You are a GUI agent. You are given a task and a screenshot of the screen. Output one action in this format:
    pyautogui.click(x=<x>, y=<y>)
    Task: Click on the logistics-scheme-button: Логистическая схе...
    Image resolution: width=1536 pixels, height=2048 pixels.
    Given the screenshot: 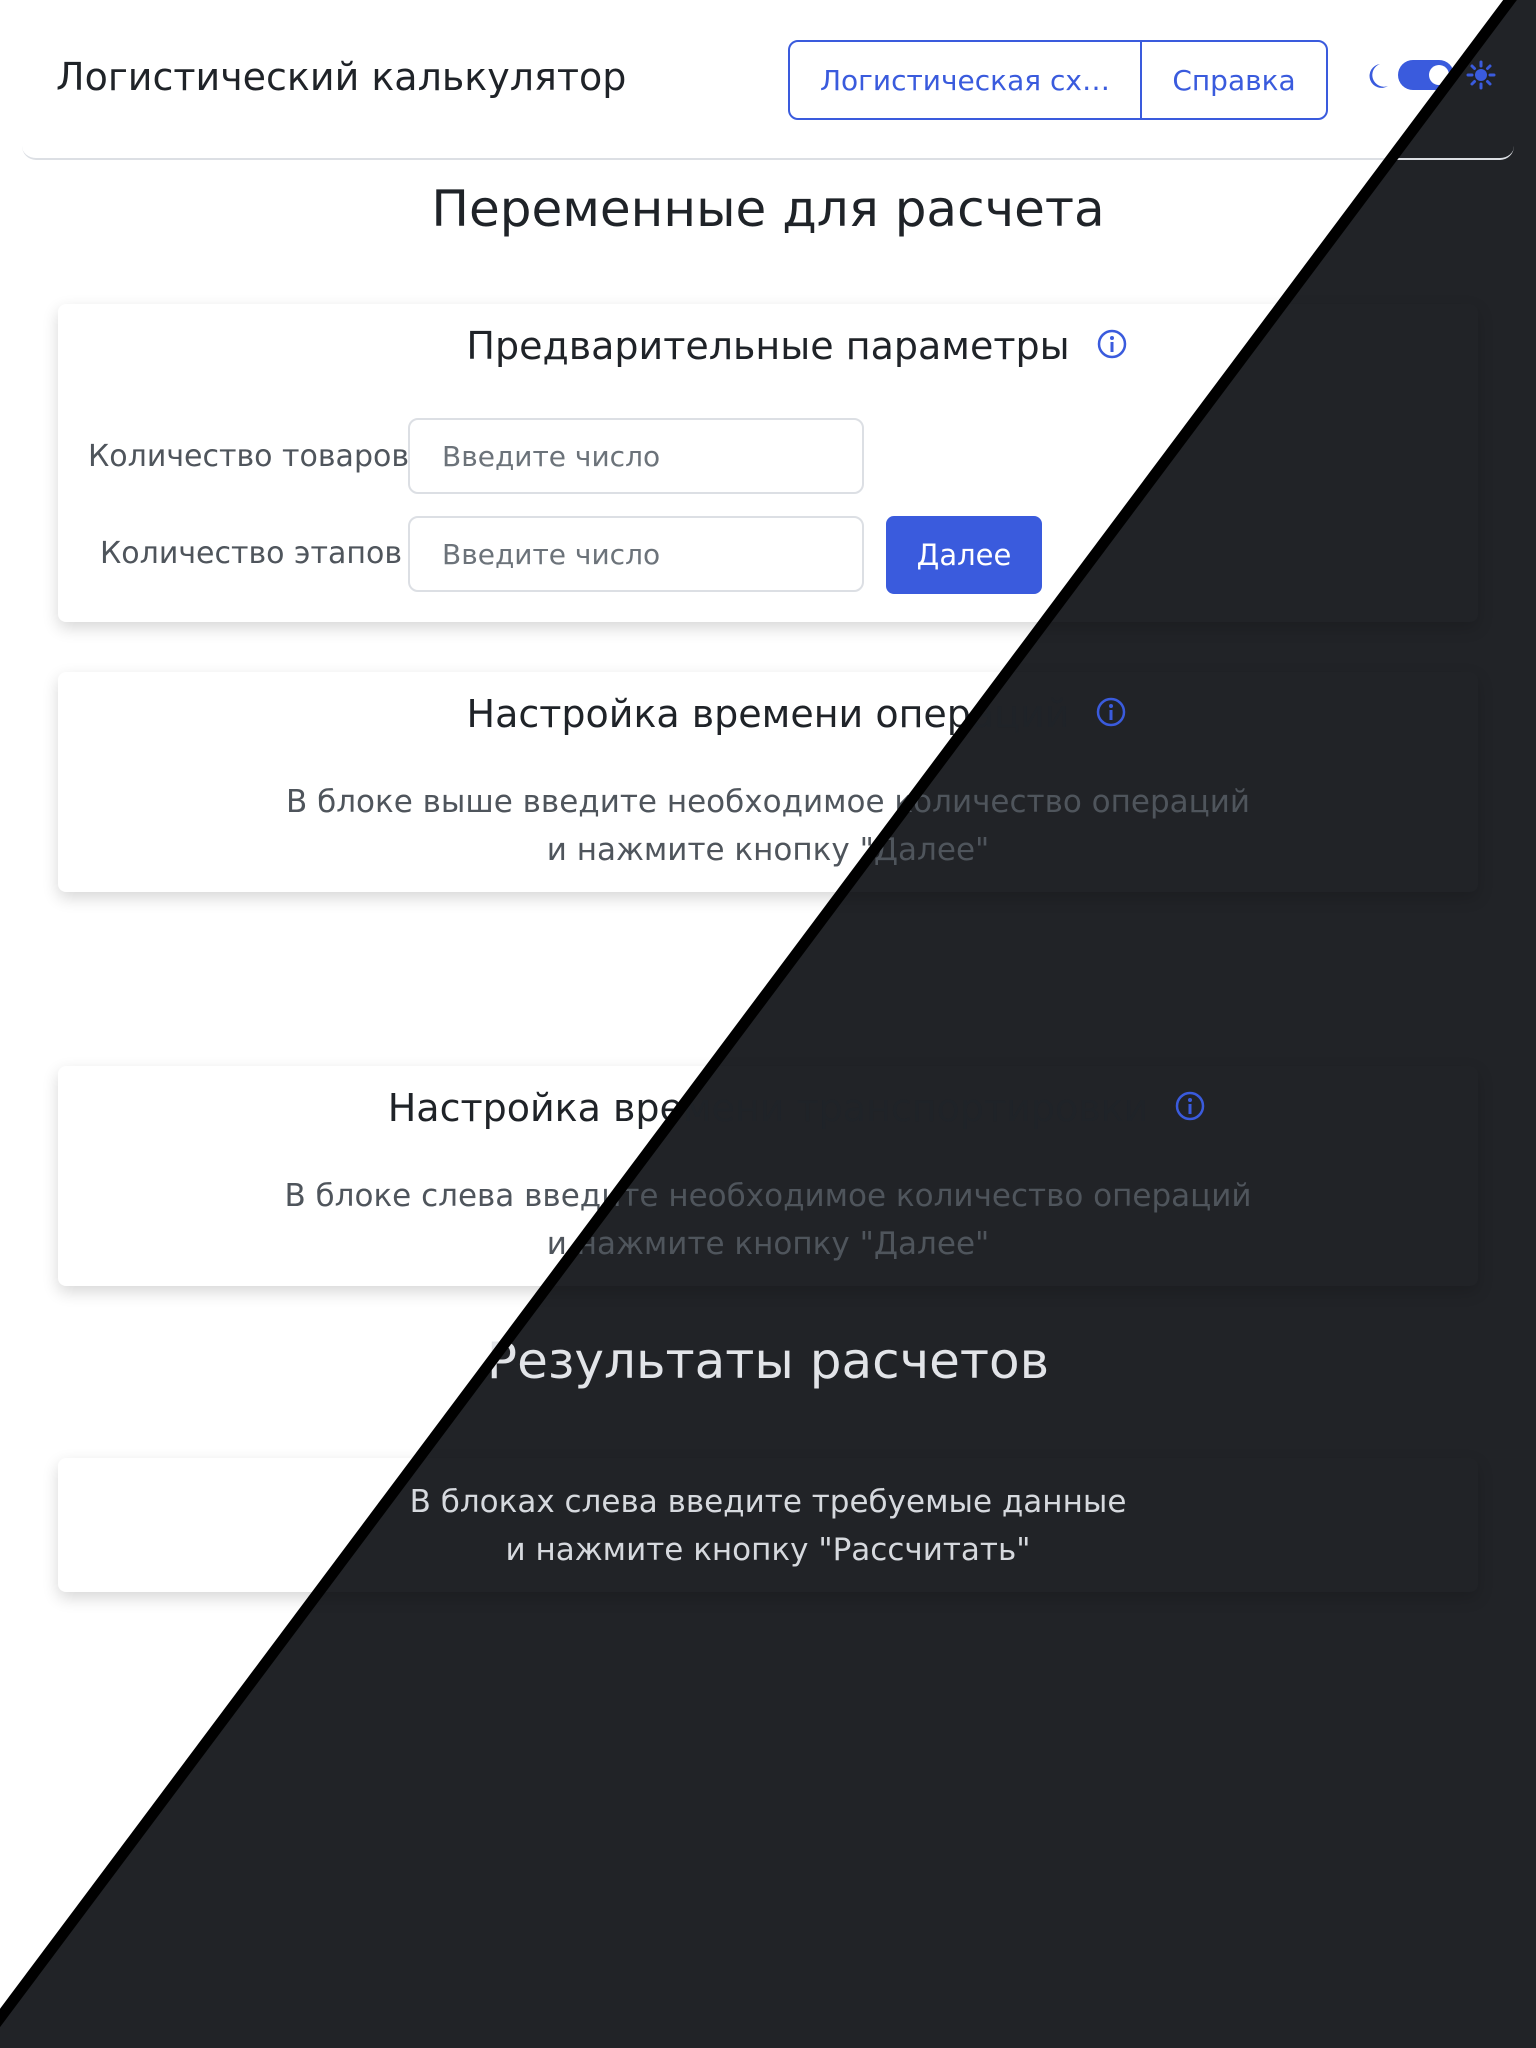 What is the action you would take?
    pyautogui.click(x=966, y=80)
    